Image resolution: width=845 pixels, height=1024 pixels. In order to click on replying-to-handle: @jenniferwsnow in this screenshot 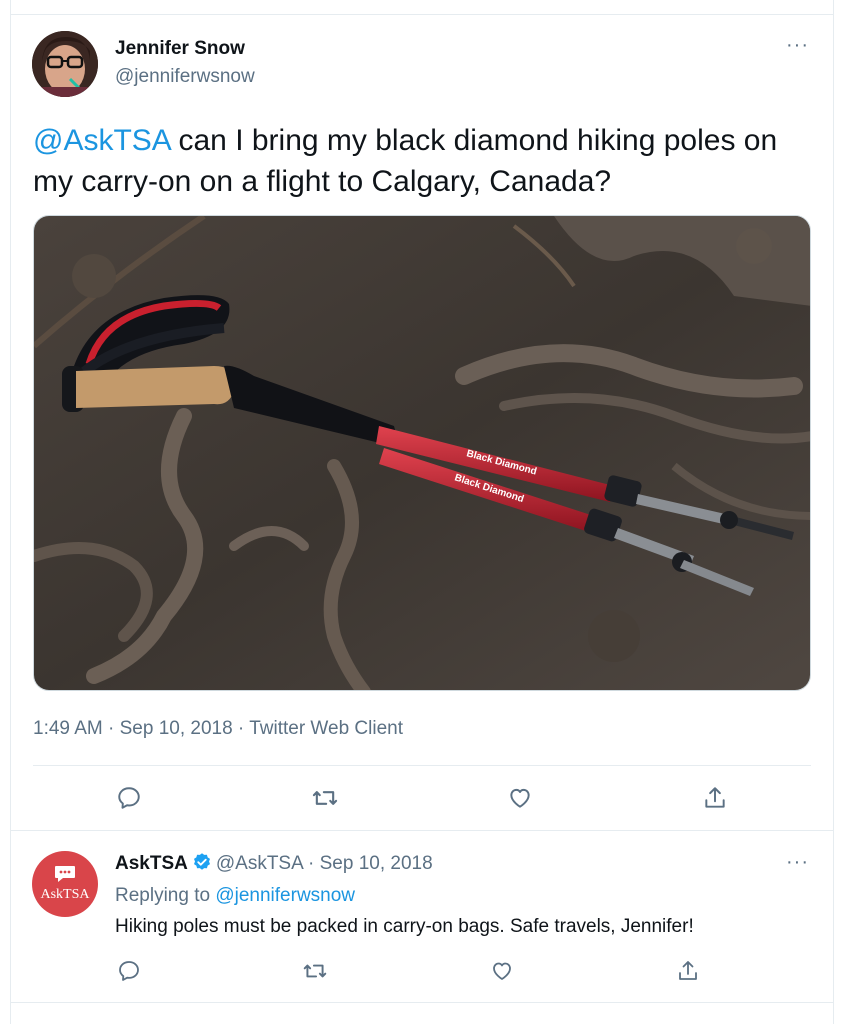, I will do `click(285, 895)`.